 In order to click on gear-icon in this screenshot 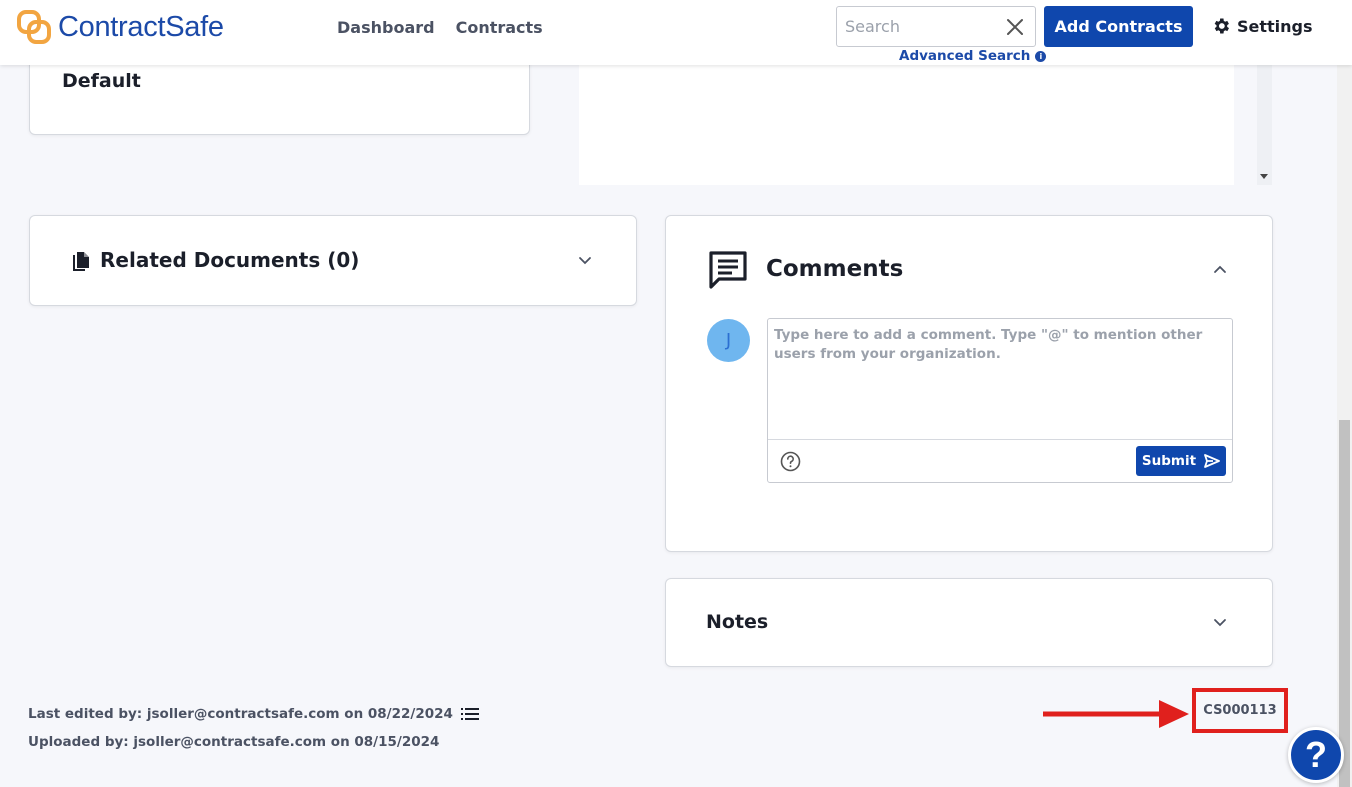, I will do `click(1221, 26)`.